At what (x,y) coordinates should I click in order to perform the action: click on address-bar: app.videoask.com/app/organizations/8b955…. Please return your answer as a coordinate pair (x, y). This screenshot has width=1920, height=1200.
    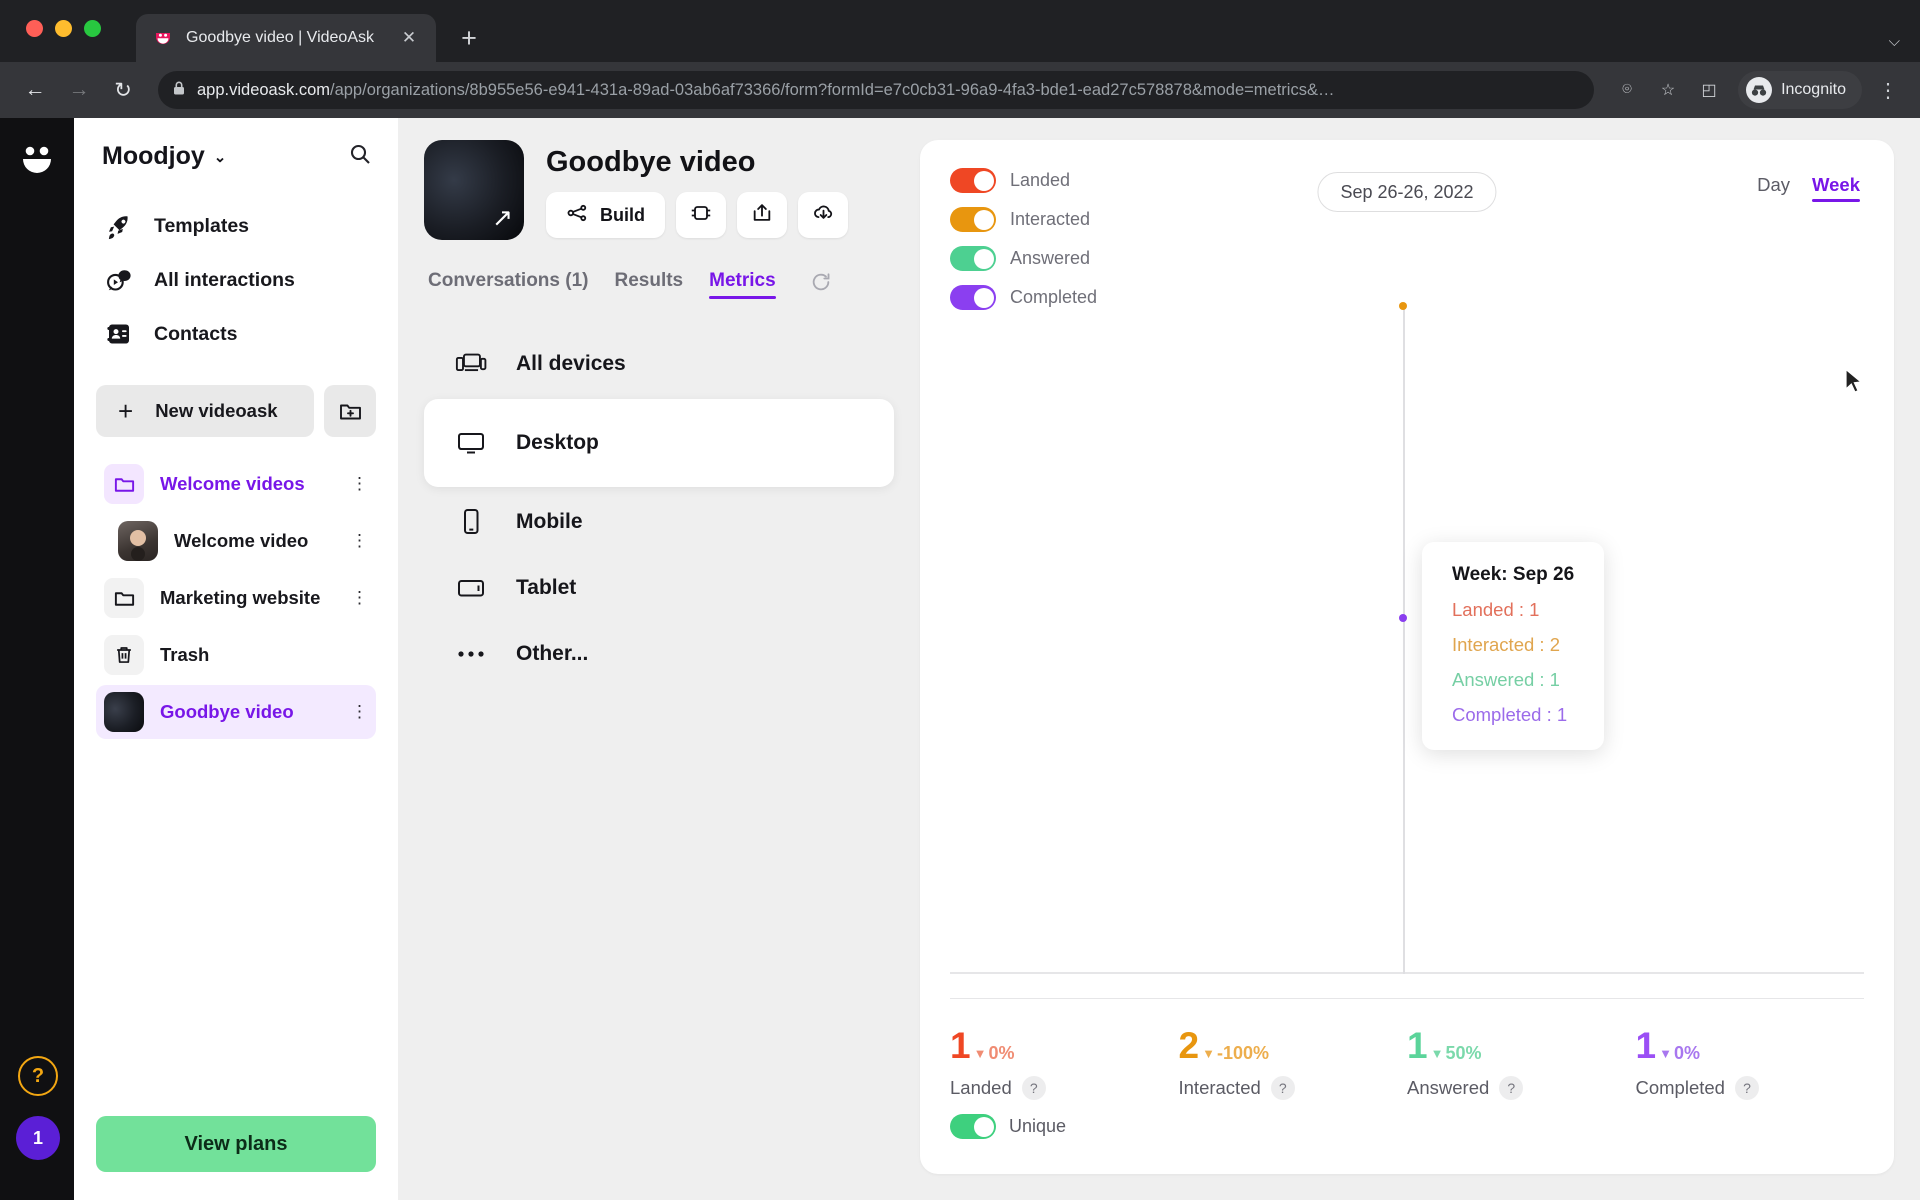
    Looking at the image, I should click on (876, 90).